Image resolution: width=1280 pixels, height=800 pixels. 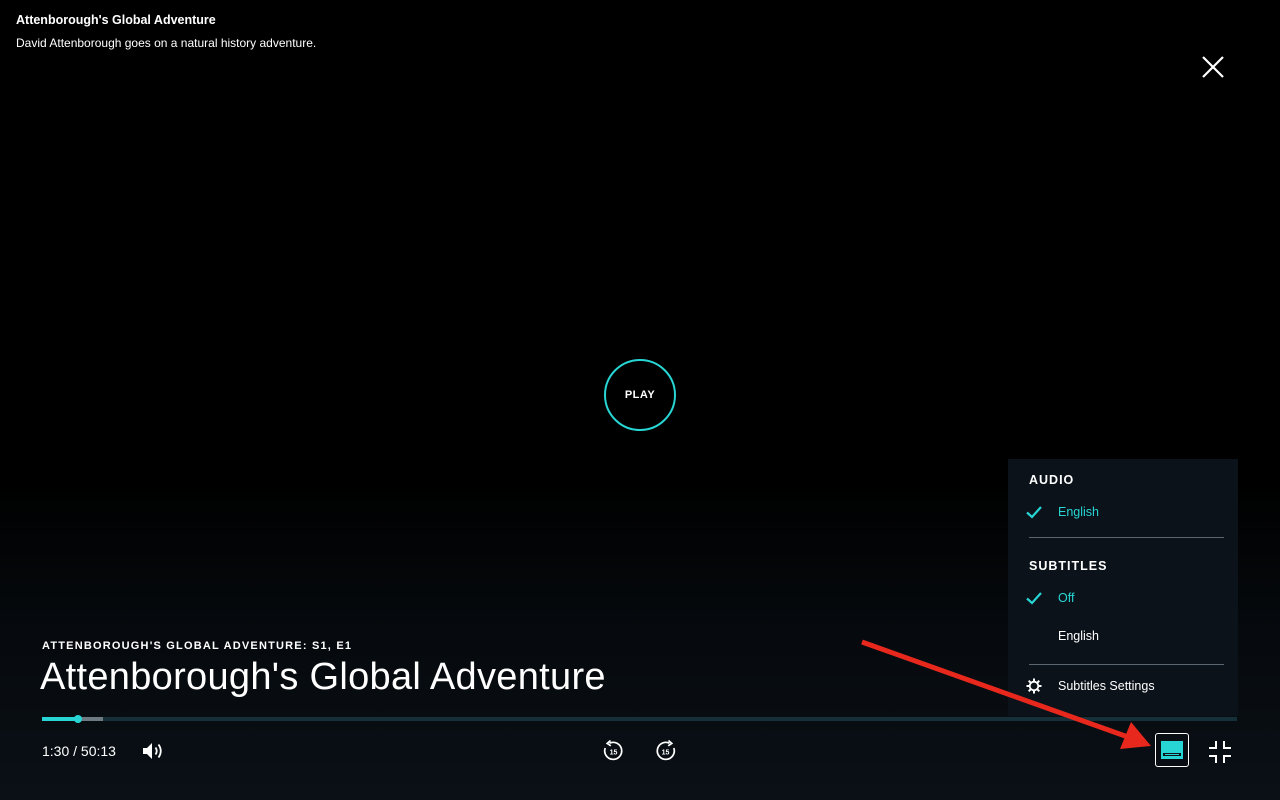 I want to click on subtitles-heading: SUBTITLES, so click(x=1068, y=566).